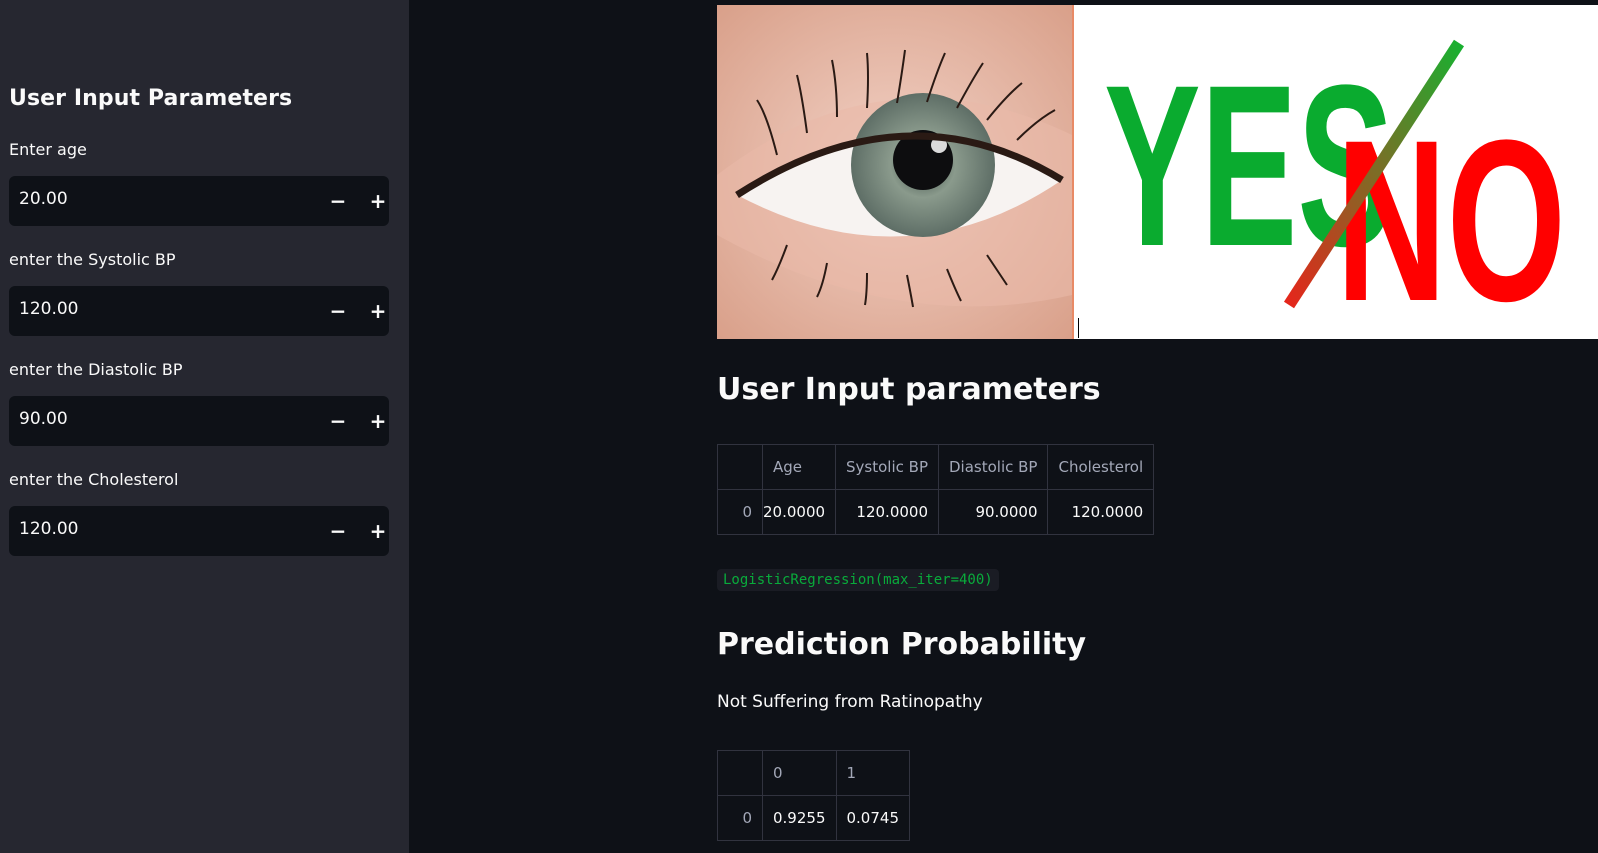 This screenshot has width=1598, height=853. What do you see at coordinates (199, 201) in the screenshot?
I see `age-number-input: 20.00 − +` at bounding box center [199, 201].